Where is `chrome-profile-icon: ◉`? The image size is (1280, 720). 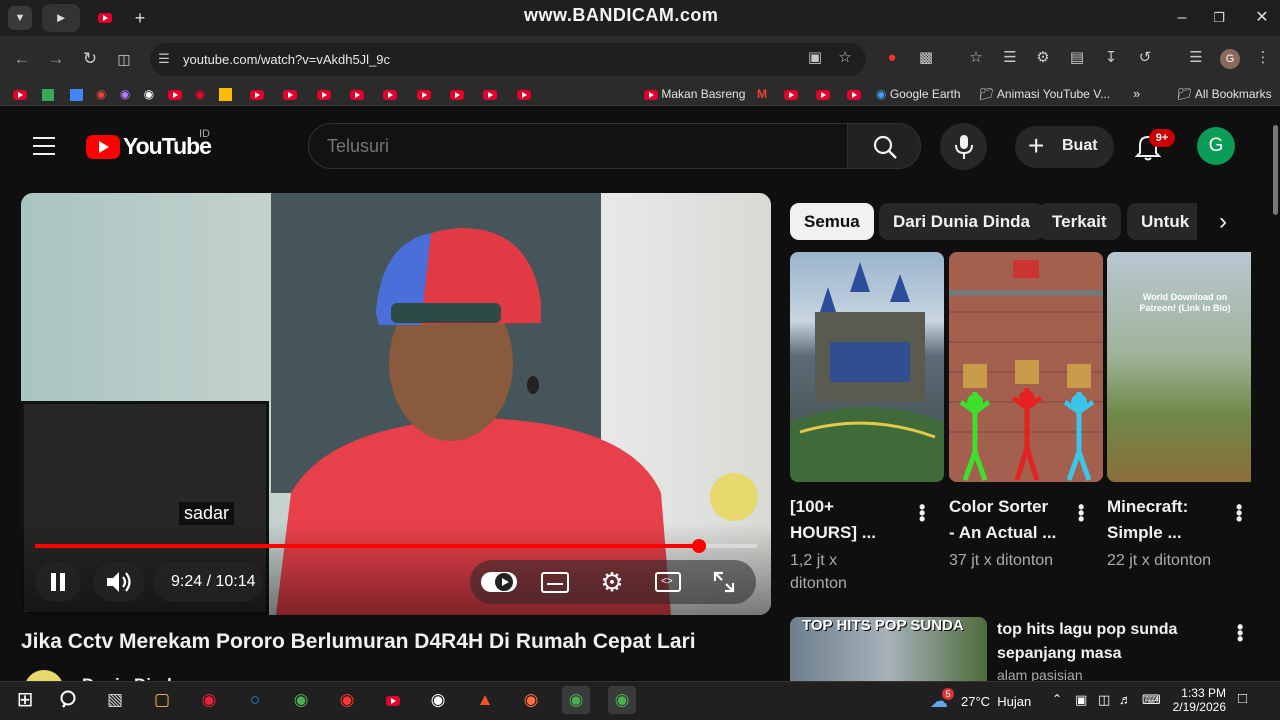
chrome-profile-icon: ◉ is located at coordinates (622, 700).